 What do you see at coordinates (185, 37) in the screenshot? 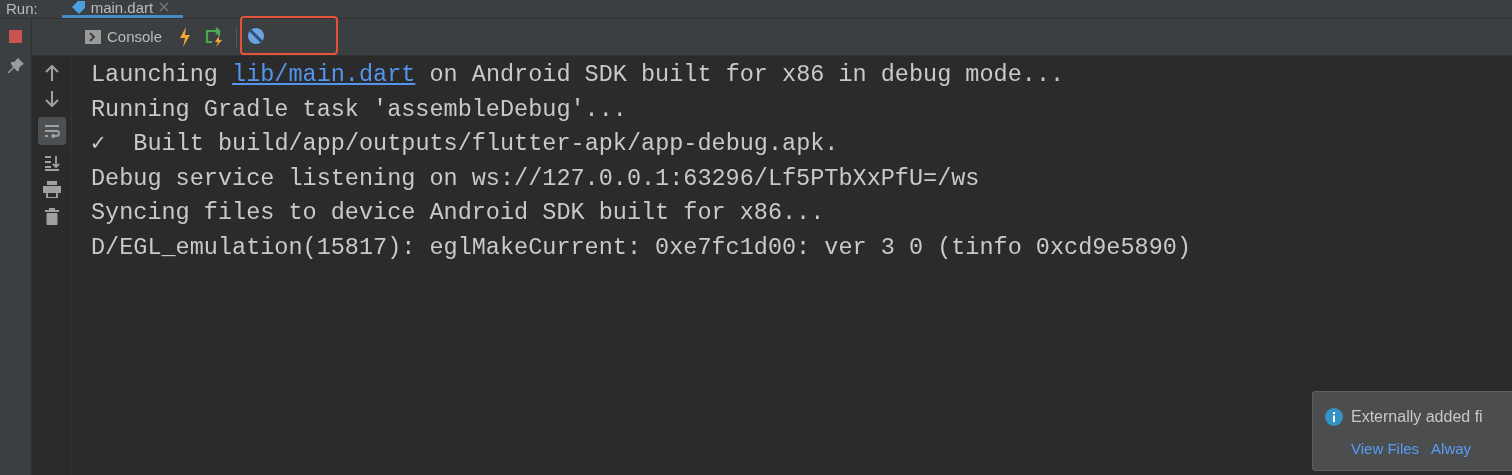
I see `lightning-icon` at bounding box center [185, 37].